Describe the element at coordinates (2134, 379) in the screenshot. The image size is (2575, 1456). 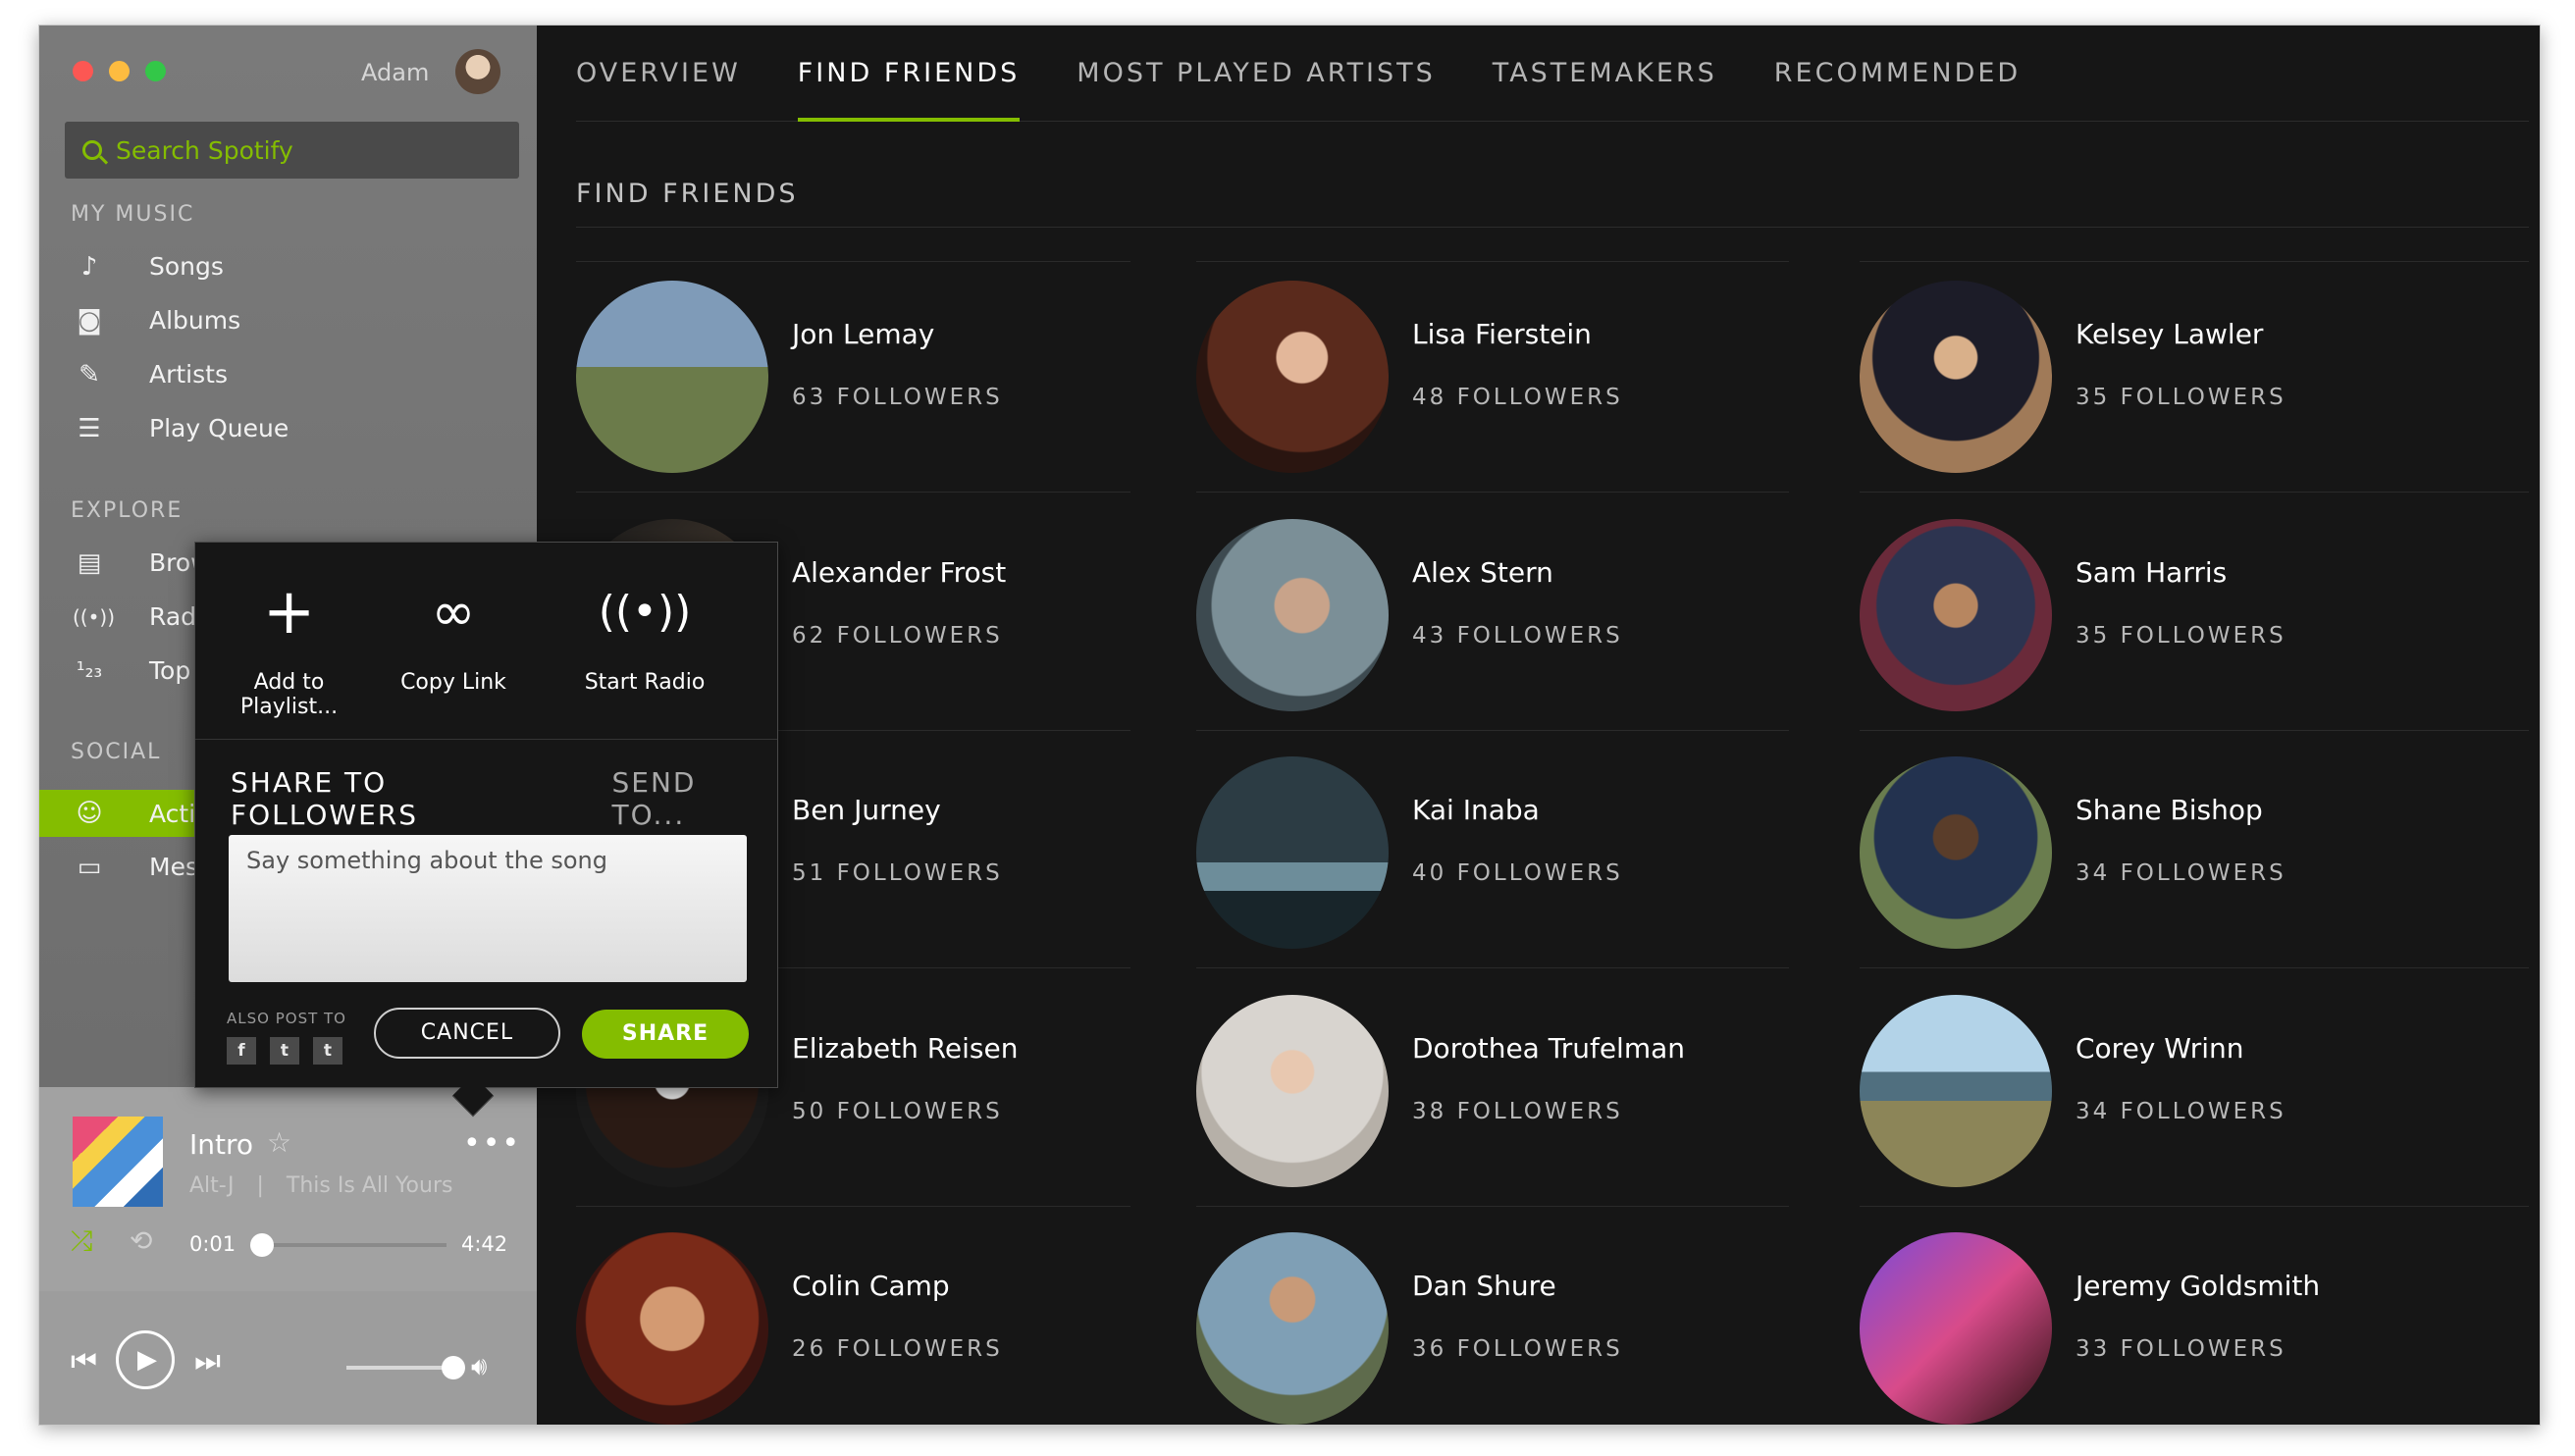
I see `friend-card: Kelsey Lawler 35 FOLLOWERS` at that location.